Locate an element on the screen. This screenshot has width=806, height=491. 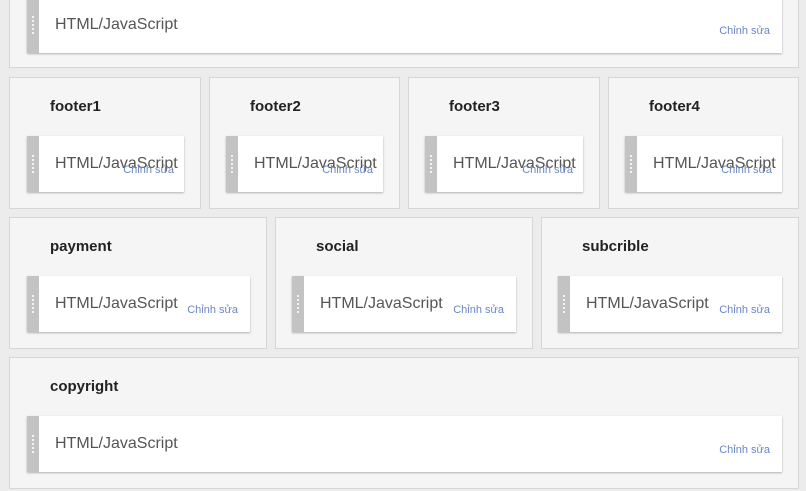
section-payment: payment HTML/JavaScript Chỉnh sửa is located at coordinates (138, 283).